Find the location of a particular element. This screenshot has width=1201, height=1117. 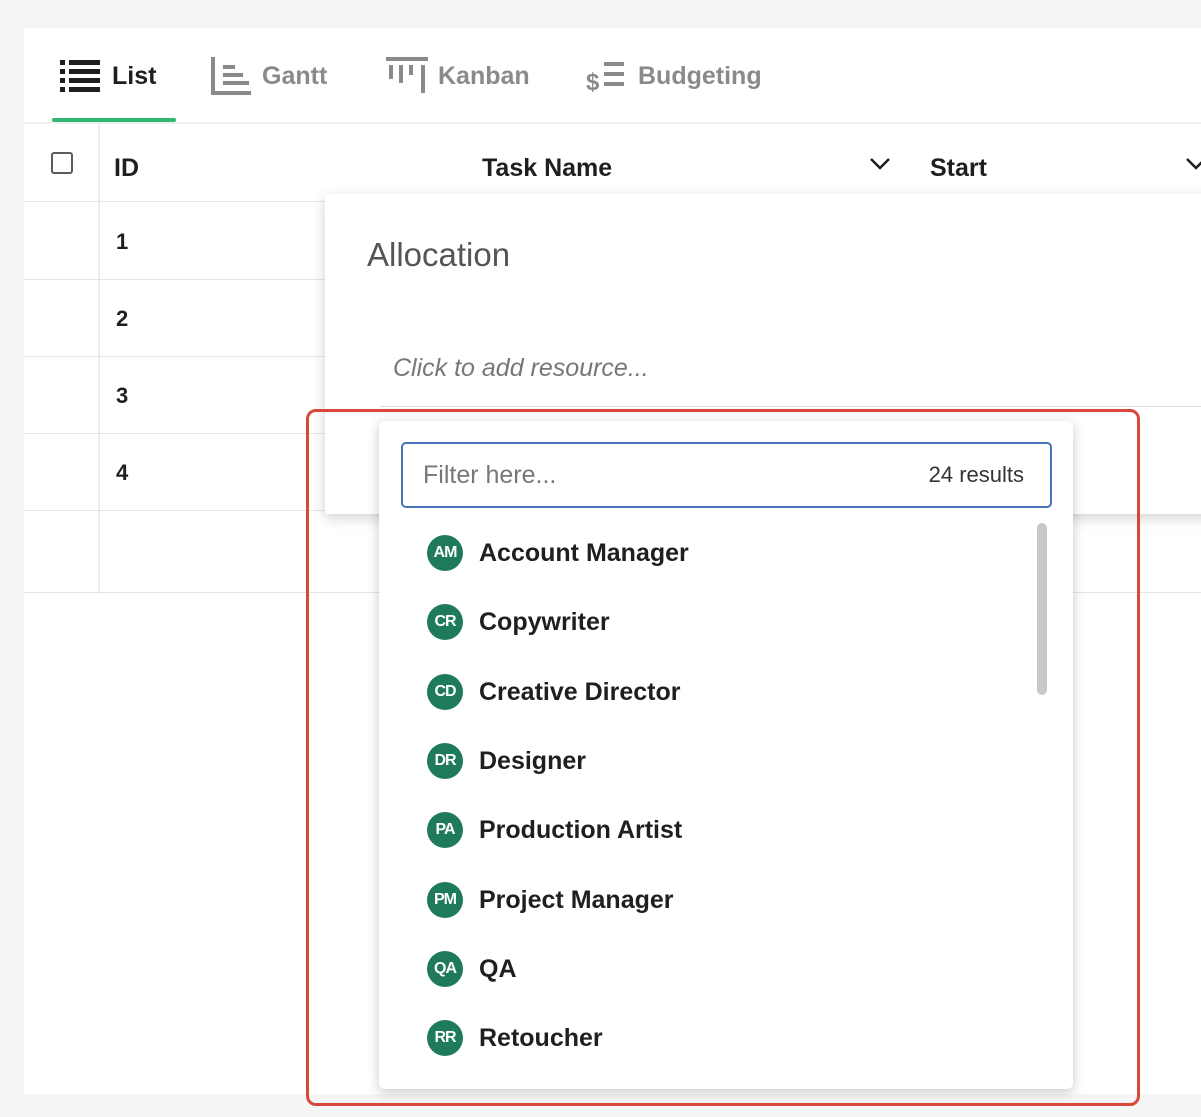

avatar: CD is located at coordinates (445, 692).